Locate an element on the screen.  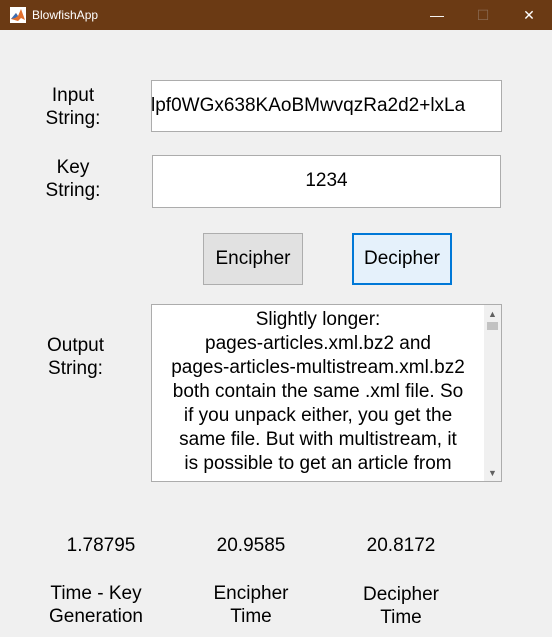
encipher-button: Encipher is located at coordinates (253, 259).